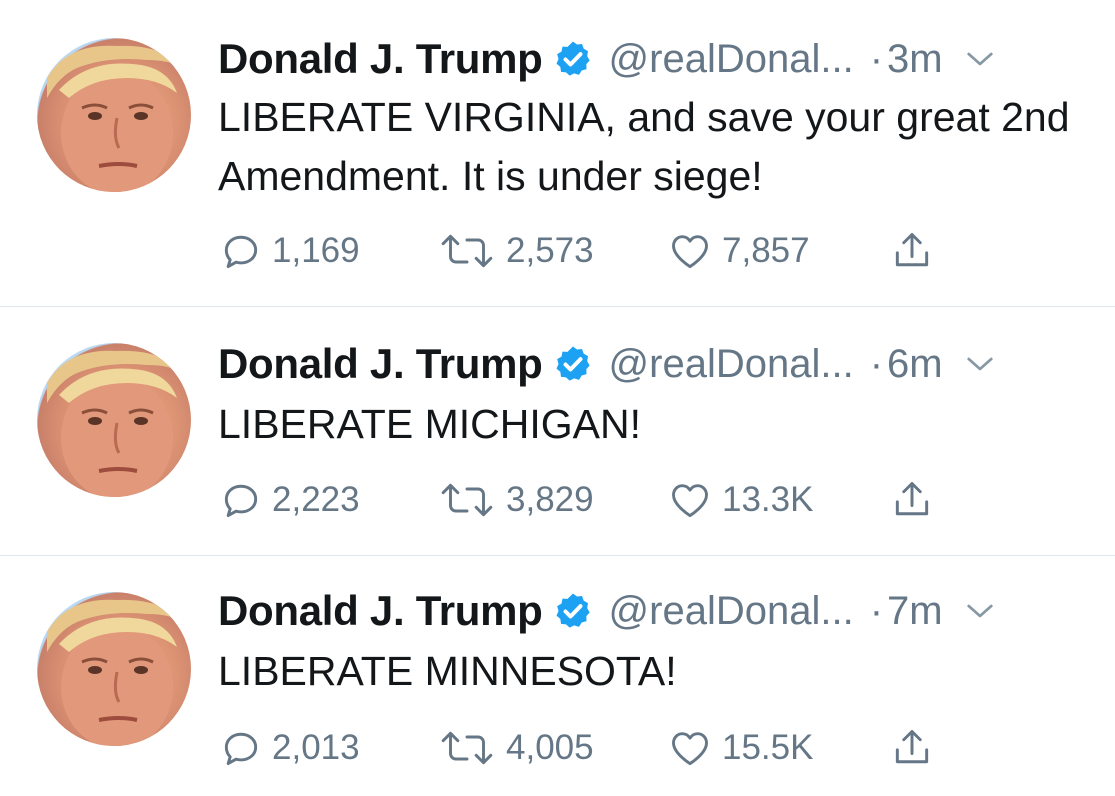  I want to click on retweet-button: 2,573, so click(515, 251).